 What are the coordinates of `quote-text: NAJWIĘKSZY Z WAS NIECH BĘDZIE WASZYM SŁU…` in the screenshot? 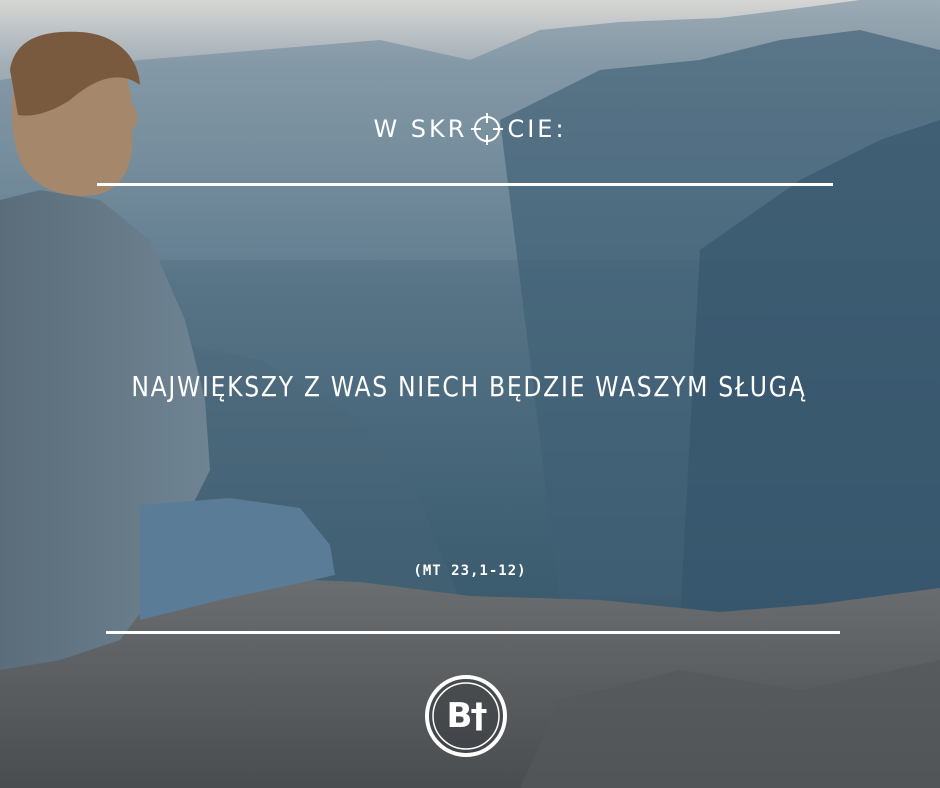 It's located at (469, 386).